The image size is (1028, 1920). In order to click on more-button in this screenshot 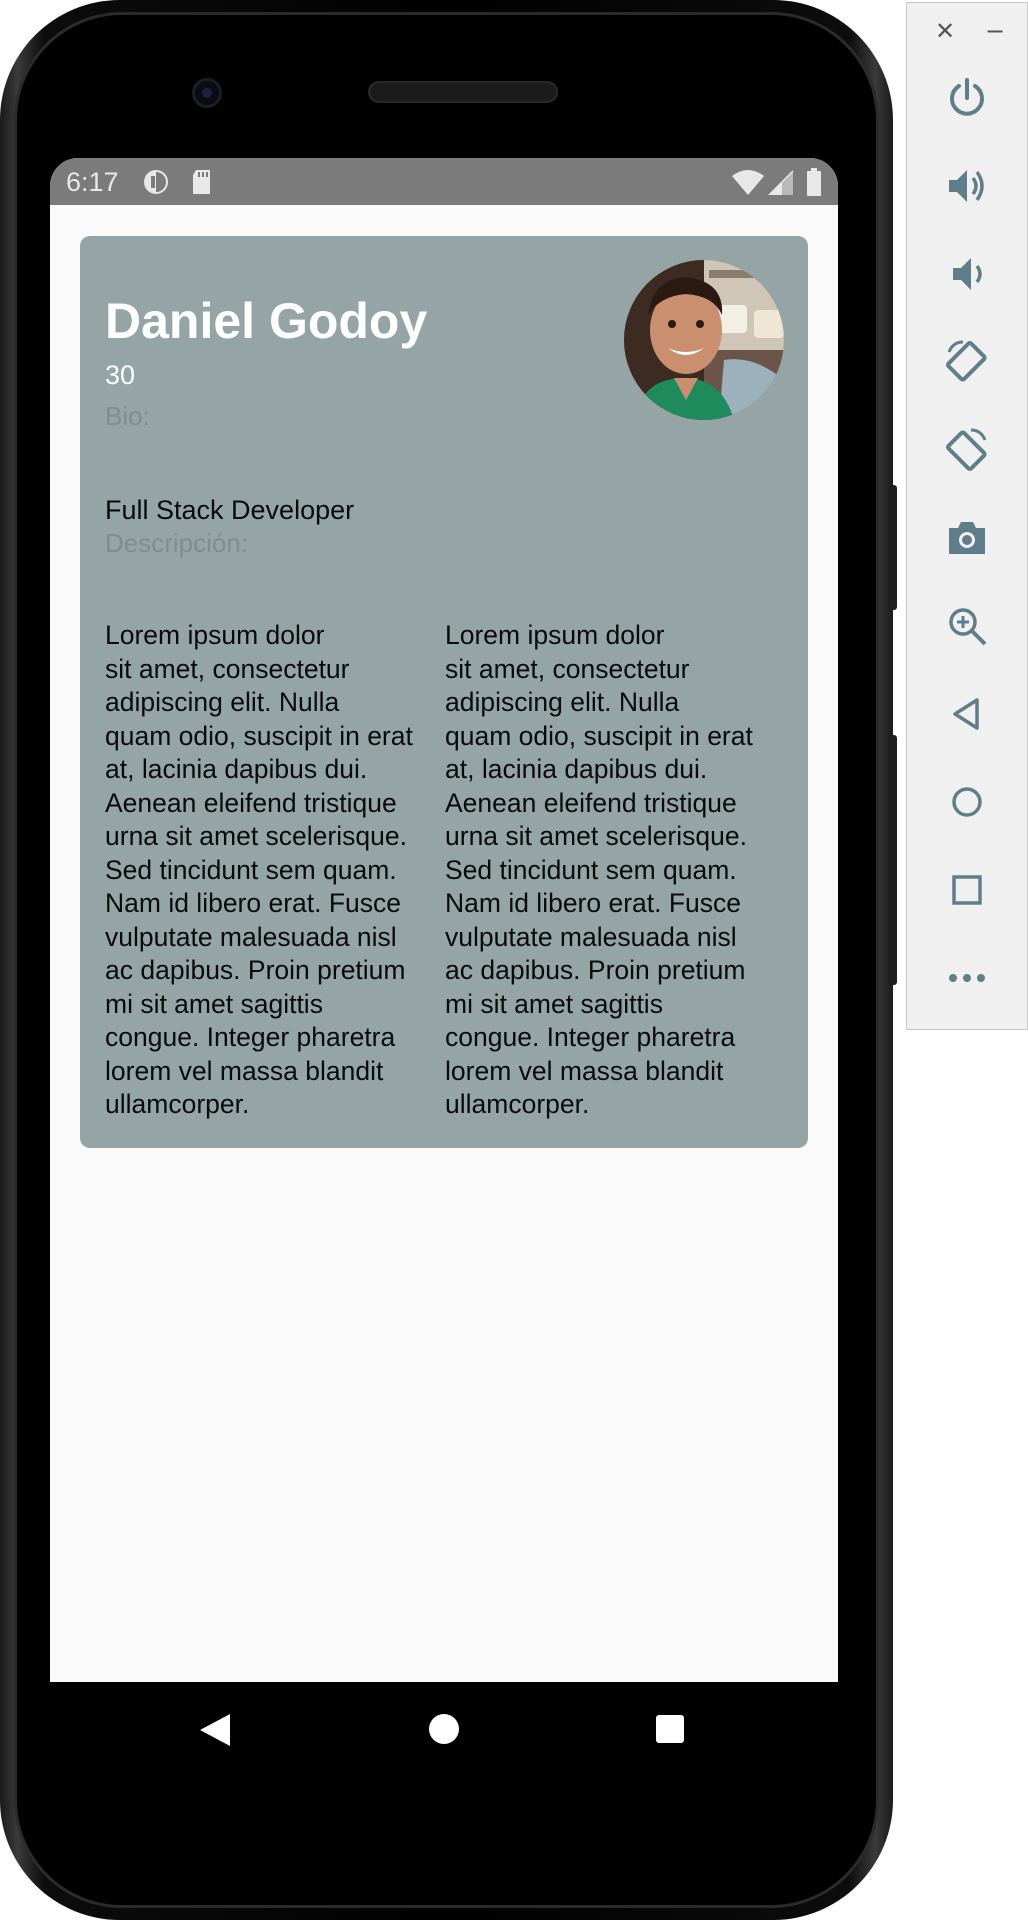, I will do `click(967, 978)`.